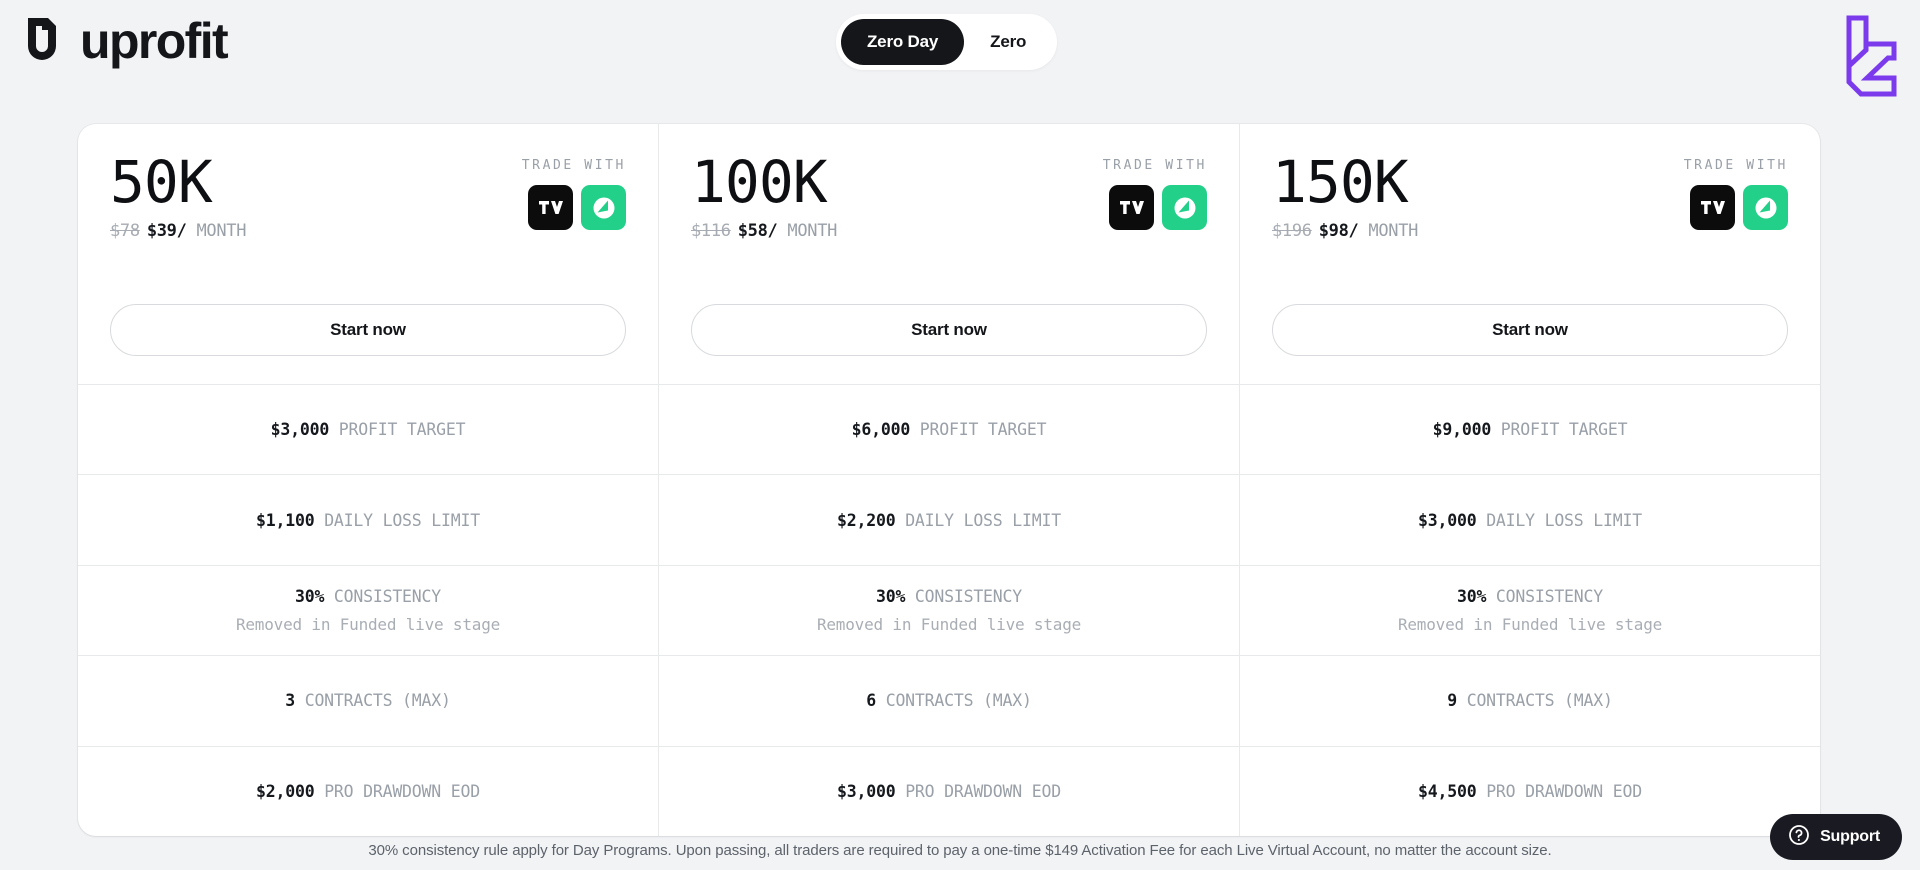  What do you see at coordinates (1850, 836) in the screenshot?
I see `support-label: Support` at bounding box center [1850, 836].